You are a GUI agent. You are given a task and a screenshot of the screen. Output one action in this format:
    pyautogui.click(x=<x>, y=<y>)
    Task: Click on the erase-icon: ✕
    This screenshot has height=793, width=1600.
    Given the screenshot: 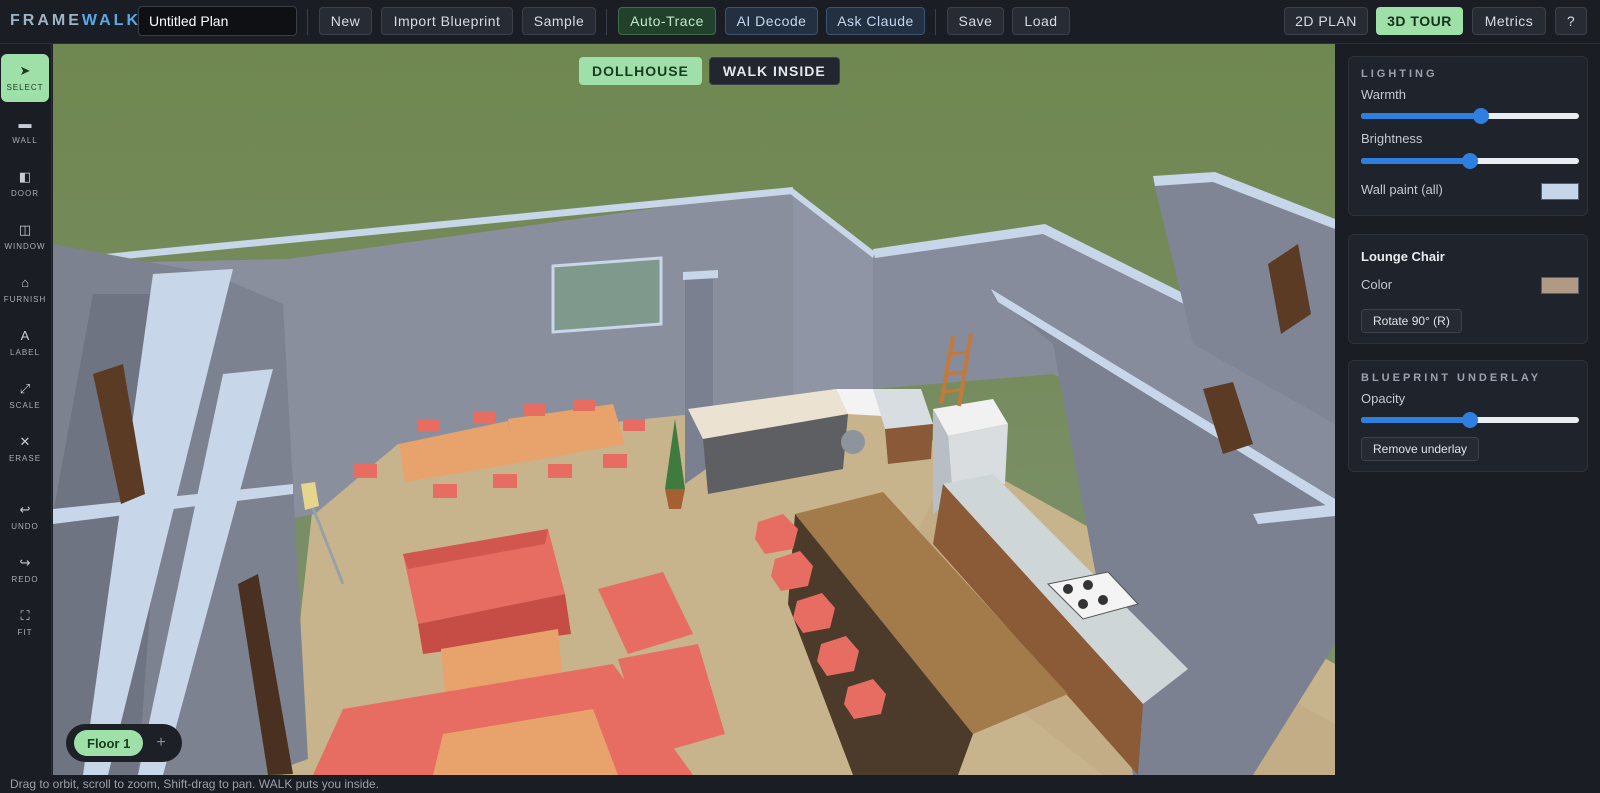 What is the action you would take?
    pyautogui.click(x=25, y=441)
    